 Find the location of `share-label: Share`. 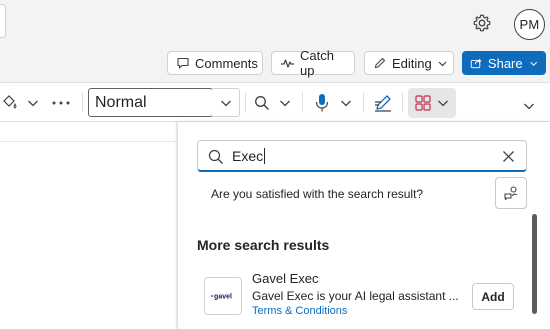

share-label: Share is located at coordinates (505, 63).